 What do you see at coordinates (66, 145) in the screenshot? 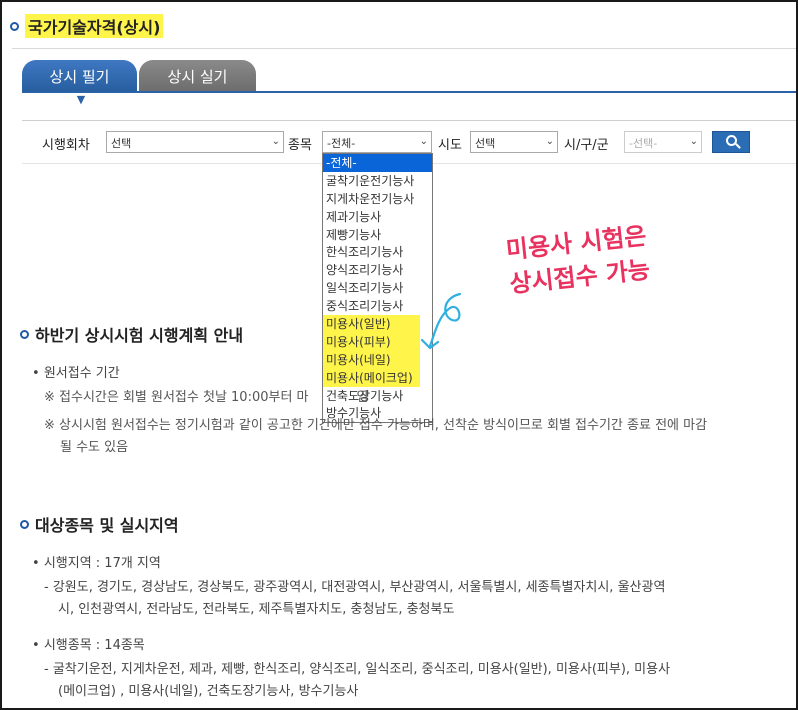
I see `round-label: 시행회차` at bounding box center [66, 145].